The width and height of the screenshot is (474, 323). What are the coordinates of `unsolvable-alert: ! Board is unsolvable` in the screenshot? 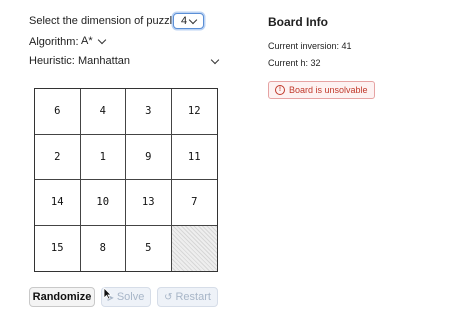 It's located at (321, 90).